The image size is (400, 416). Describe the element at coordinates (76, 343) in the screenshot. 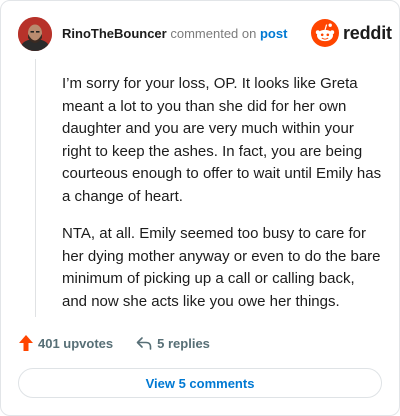

I see `upvote-count: 401 upvotes` at that location.